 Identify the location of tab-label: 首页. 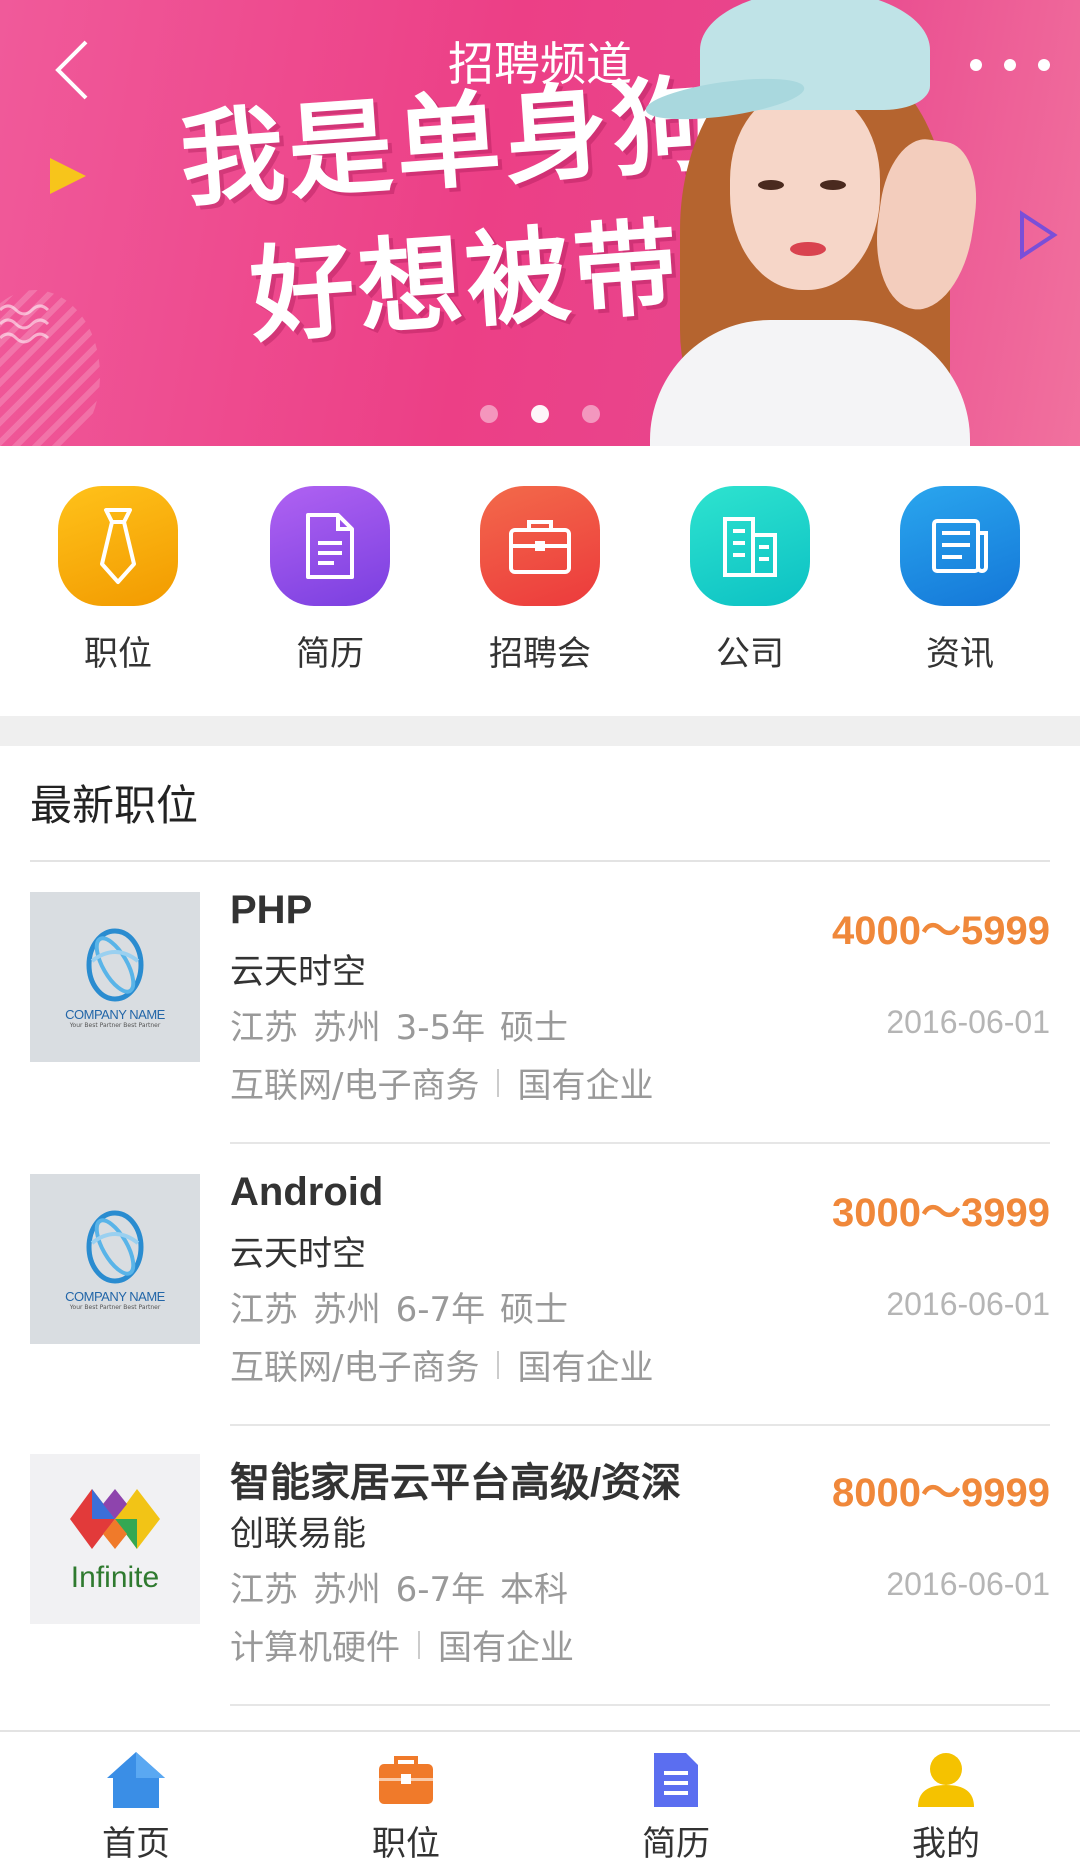
(136, 1842).